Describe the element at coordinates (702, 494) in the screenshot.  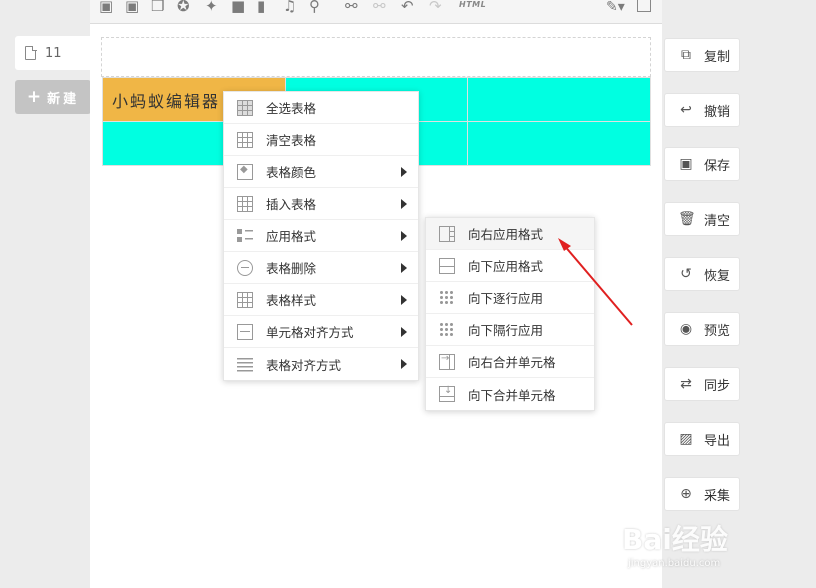
I see `collect-button: ⊕ 采集` at that location.